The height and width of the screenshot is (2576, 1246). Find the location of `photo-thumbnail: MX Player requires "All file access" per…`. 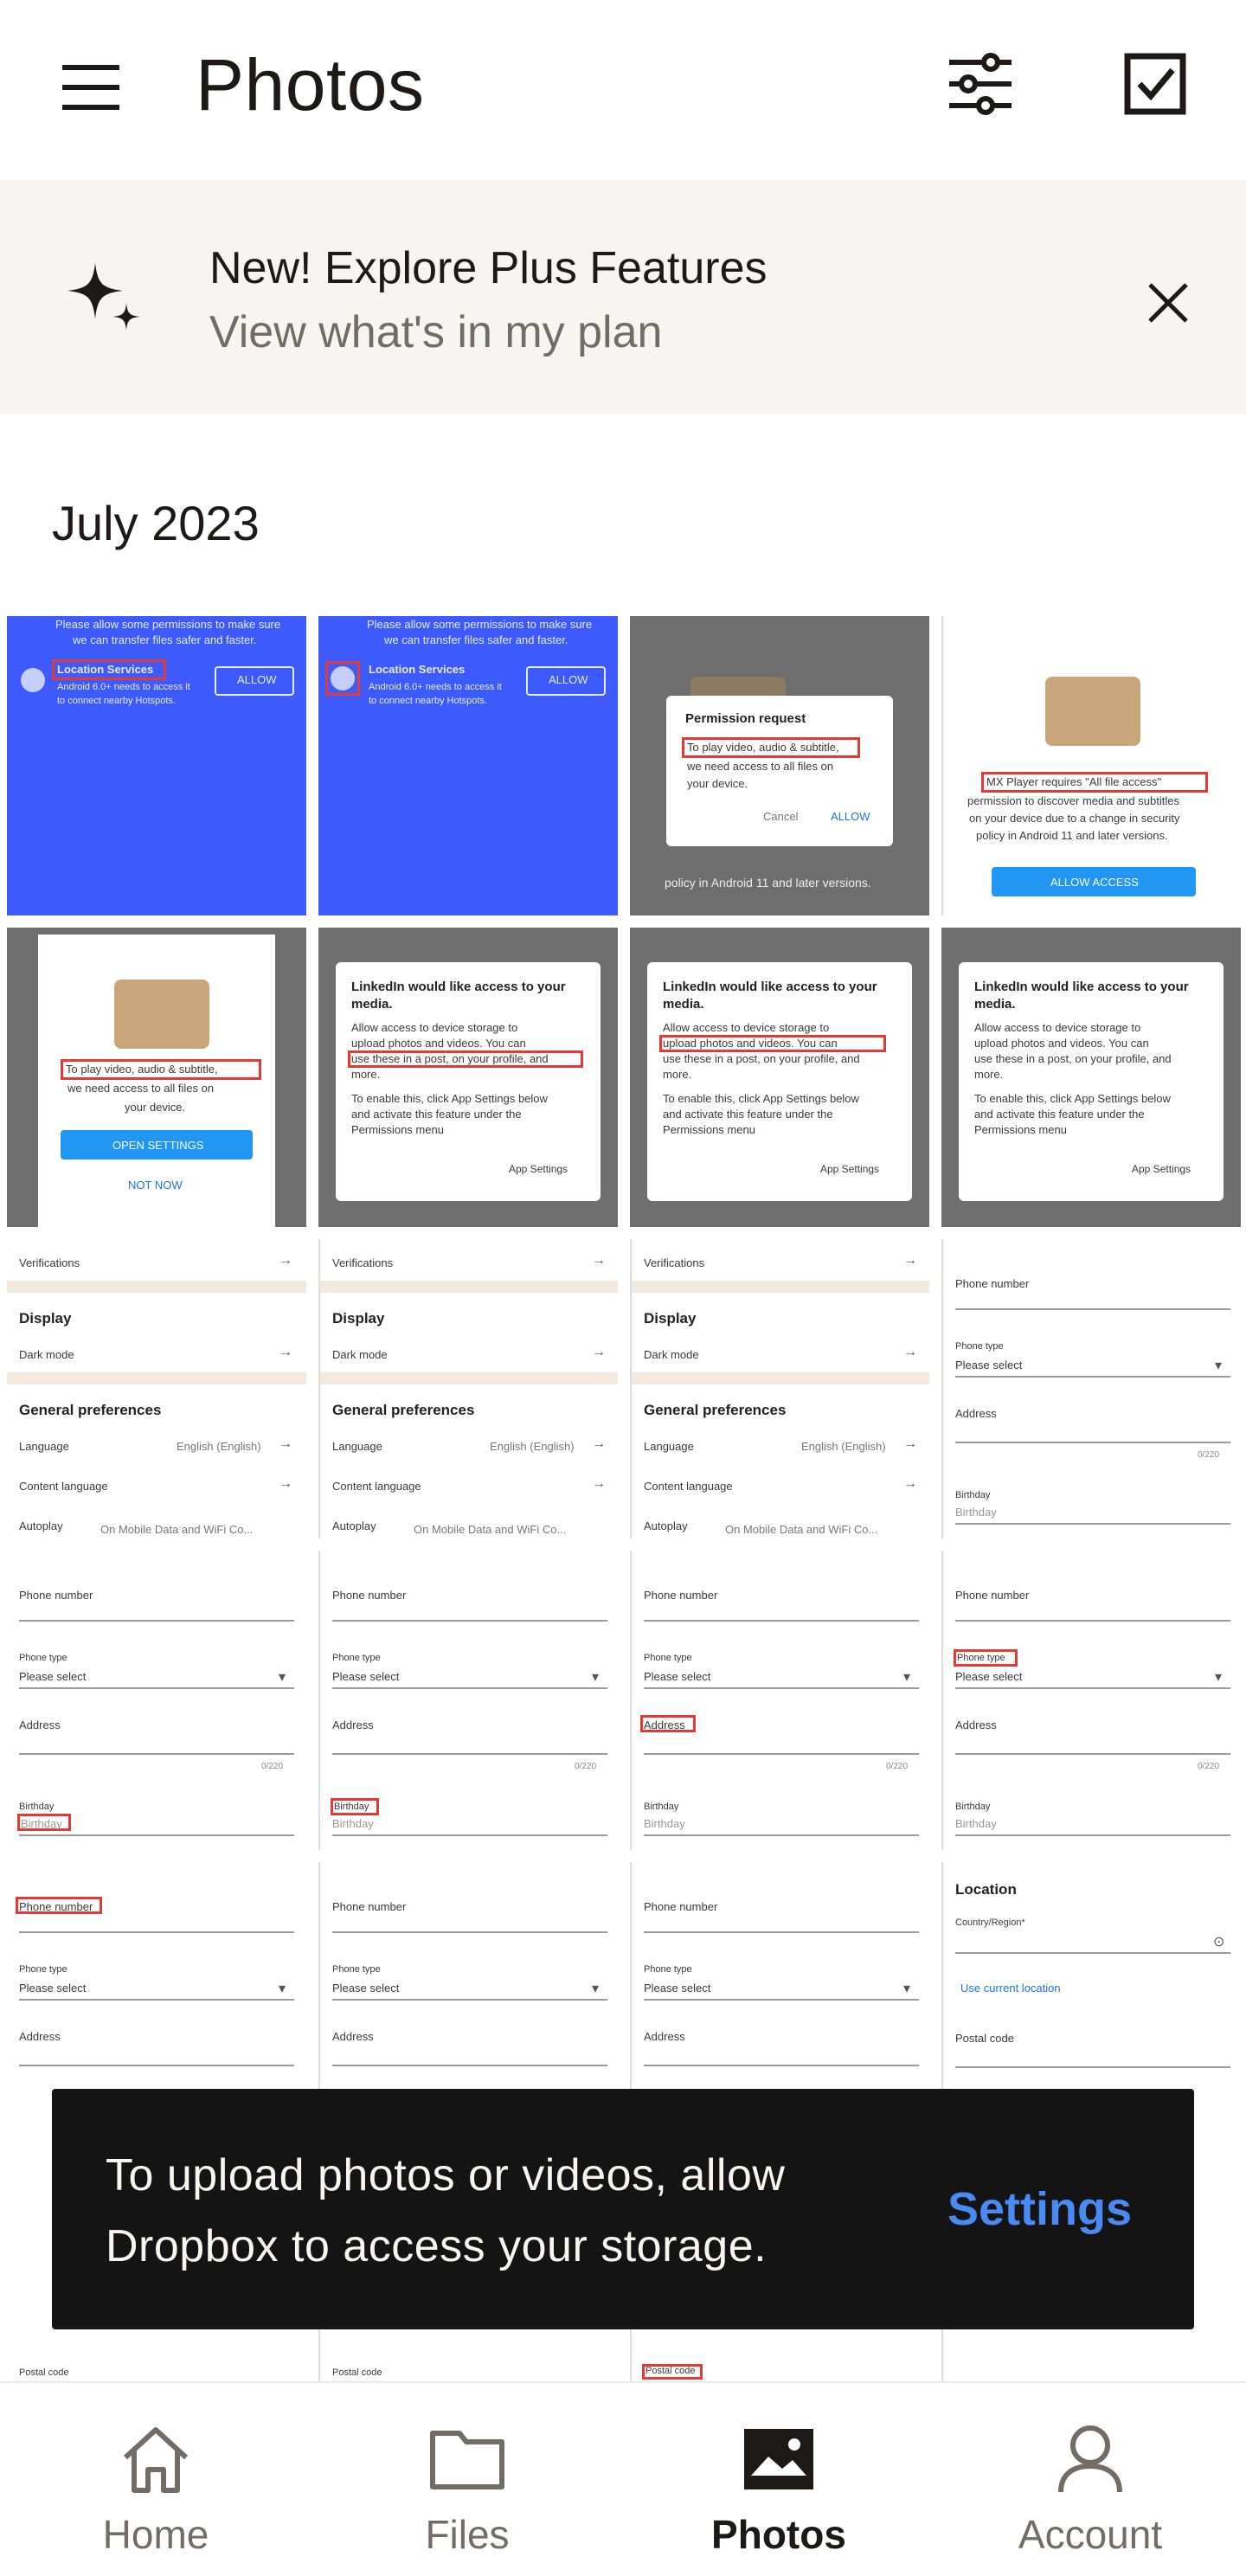

photo-thumbnail: MX Player requires "All file access" per… is located at coordinates (1091, 766).